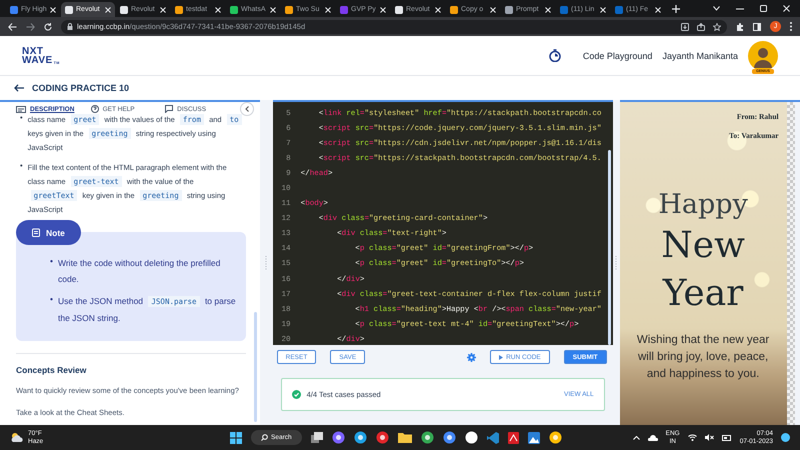 This screenshot has width=800, height=450. Describe the element at coordinates (692, 437) in the screenshot. I see `wifi-icon` at that location.